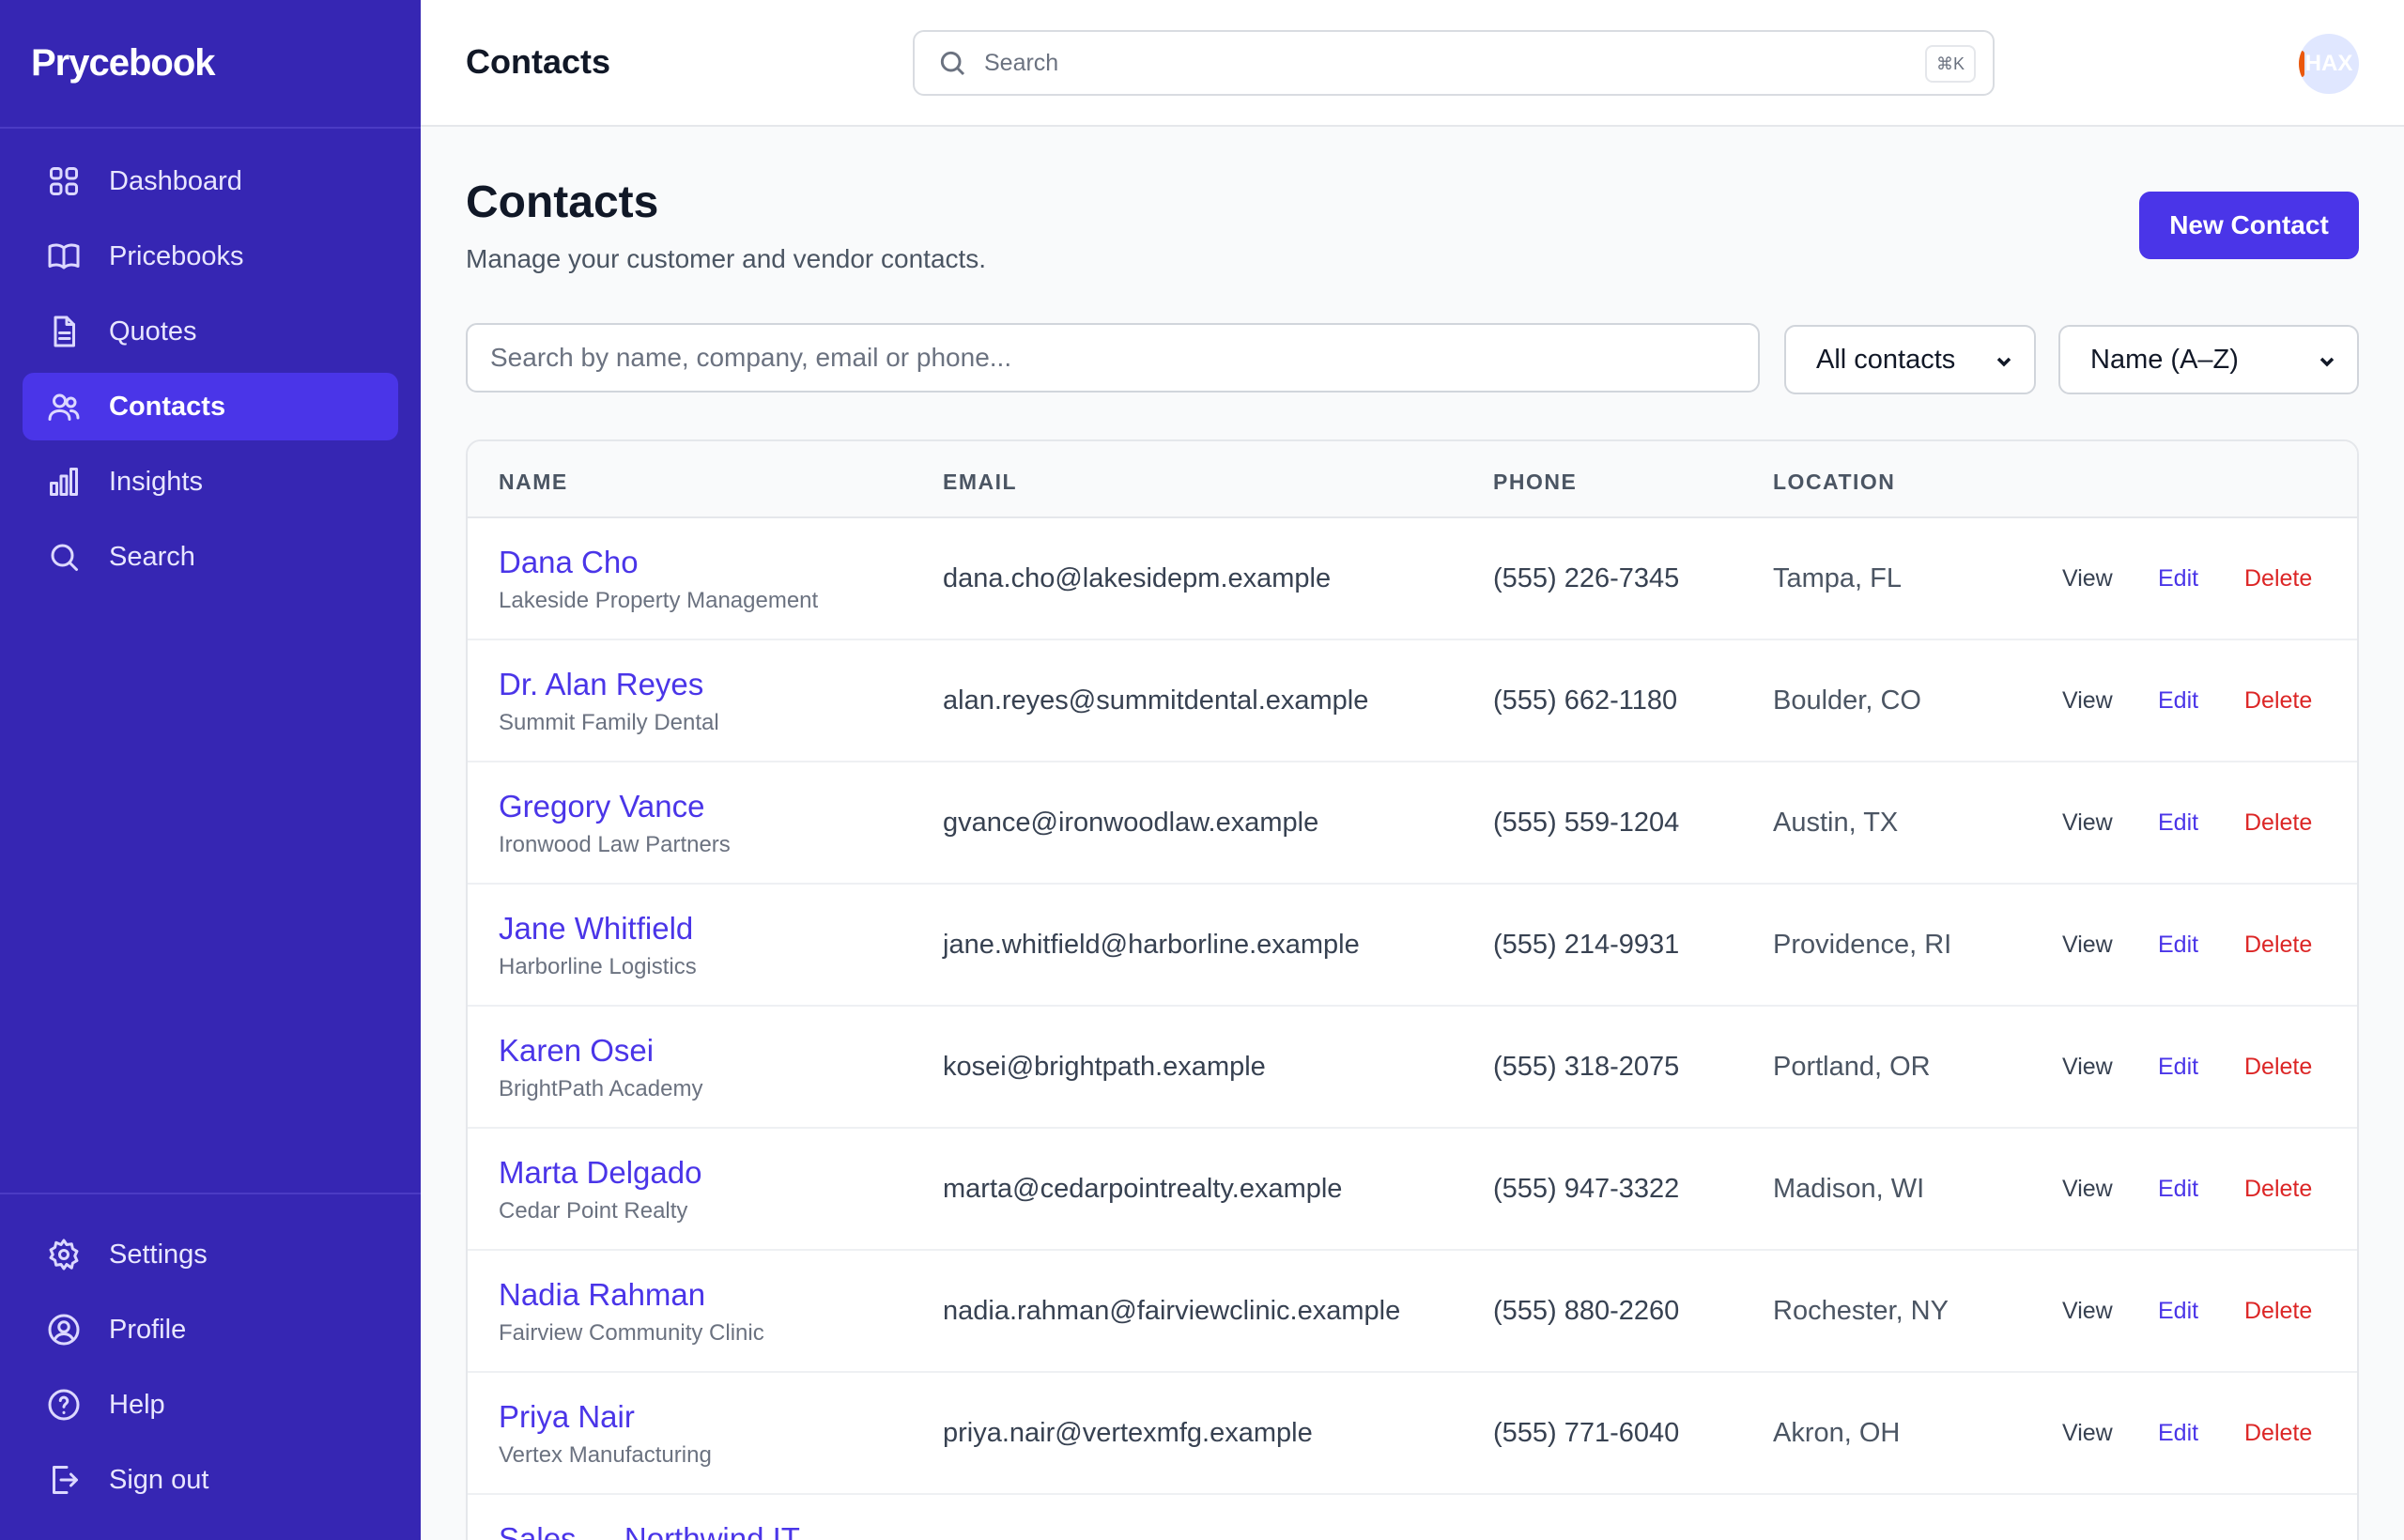  What do you see at coordinates (1837, 1433) in the screenshot?
I see `contact-location: Akron, OH` at bounding box center [1837, 1433].